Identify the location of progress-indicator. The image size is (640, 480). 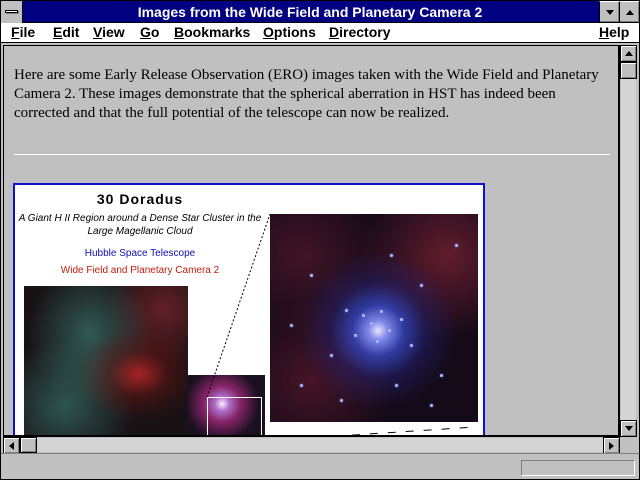
(578, 468).